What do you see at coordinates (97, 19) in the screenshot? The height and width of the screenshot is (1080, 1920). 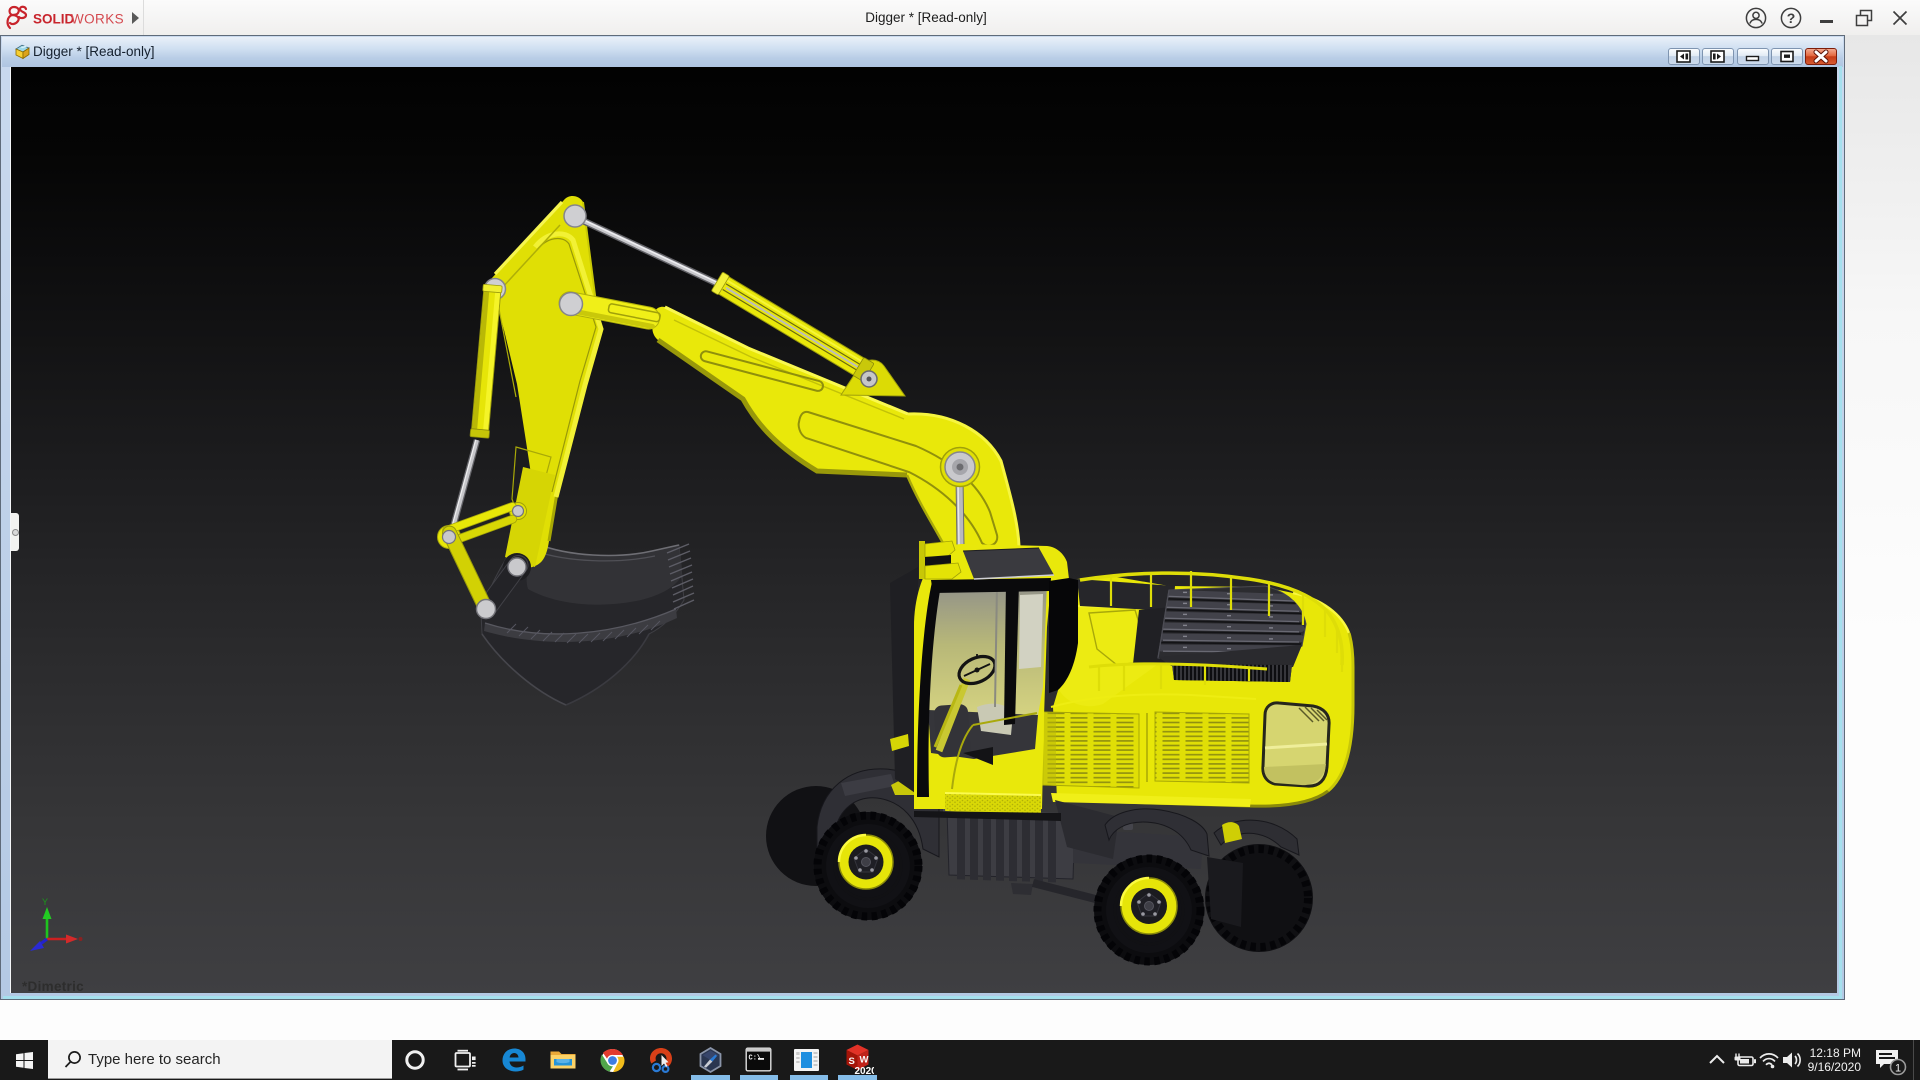 I see `svg-text: WORKS` at bounding box center [97, 19].